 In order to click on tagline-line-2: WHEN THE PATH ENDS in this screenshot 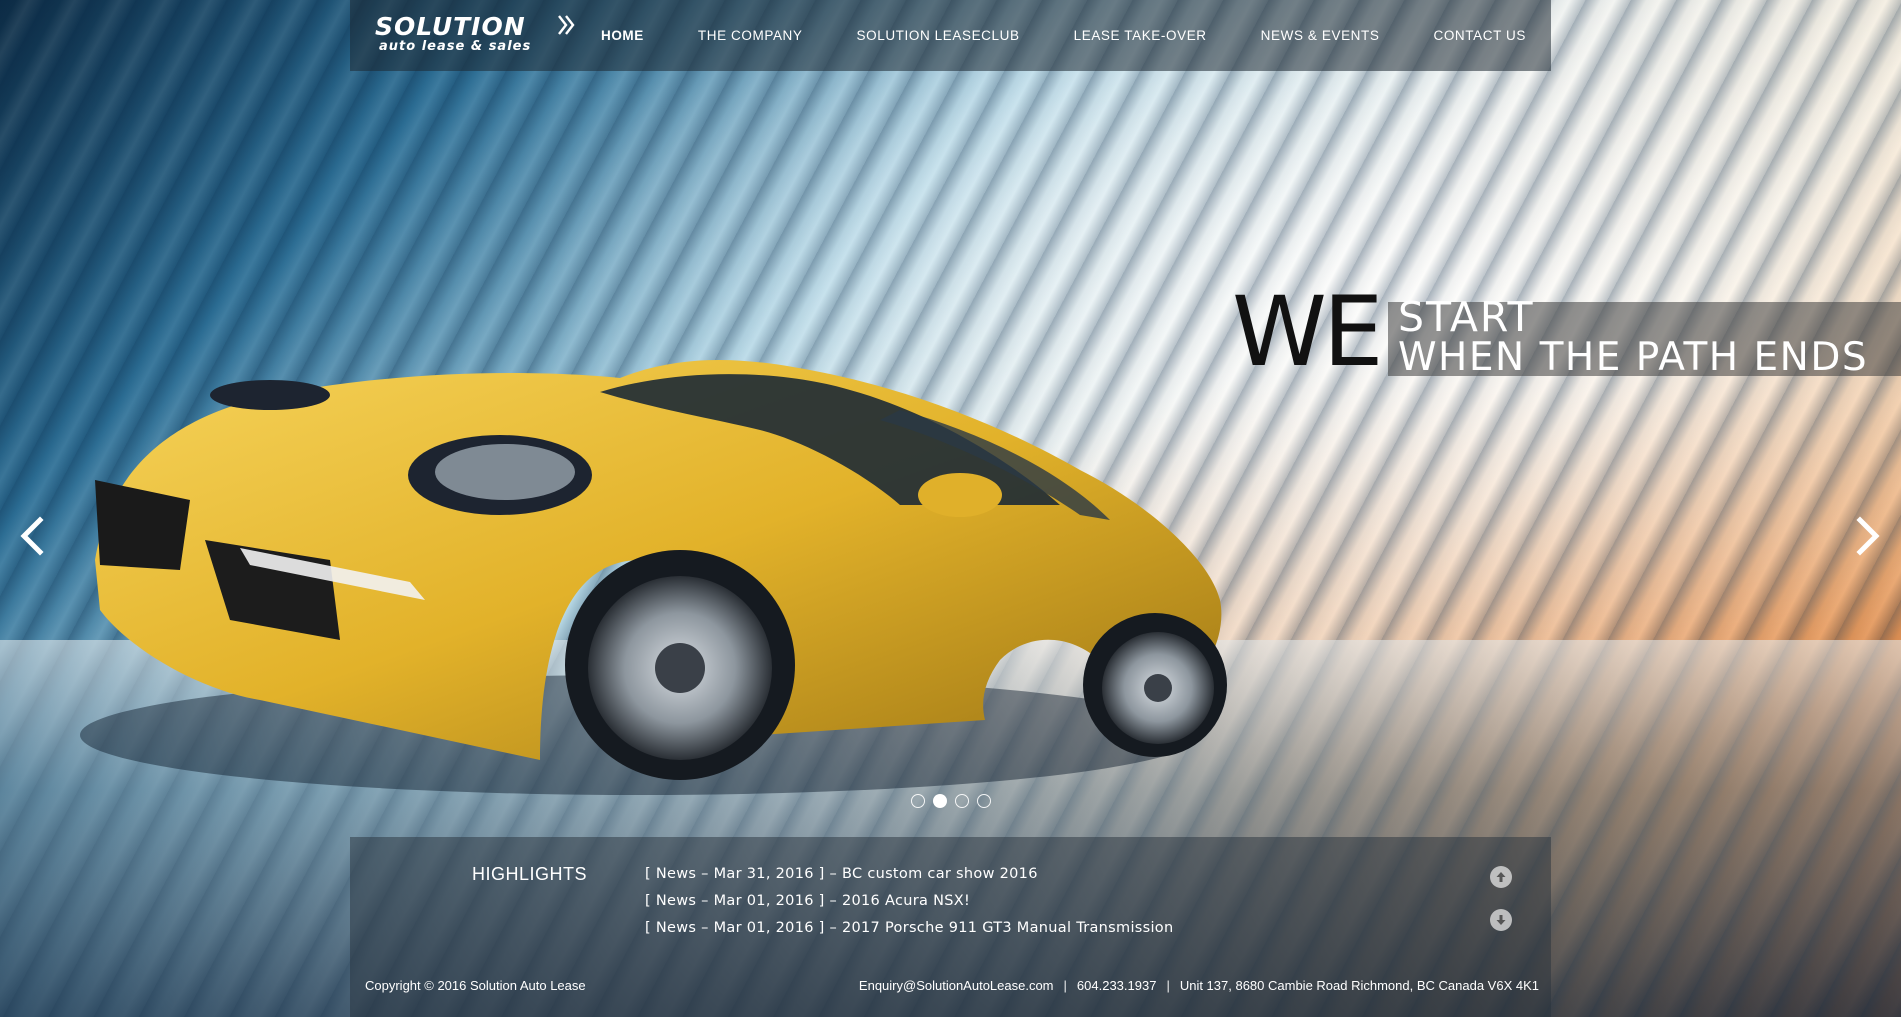, I will do `click(1633, 357)`.